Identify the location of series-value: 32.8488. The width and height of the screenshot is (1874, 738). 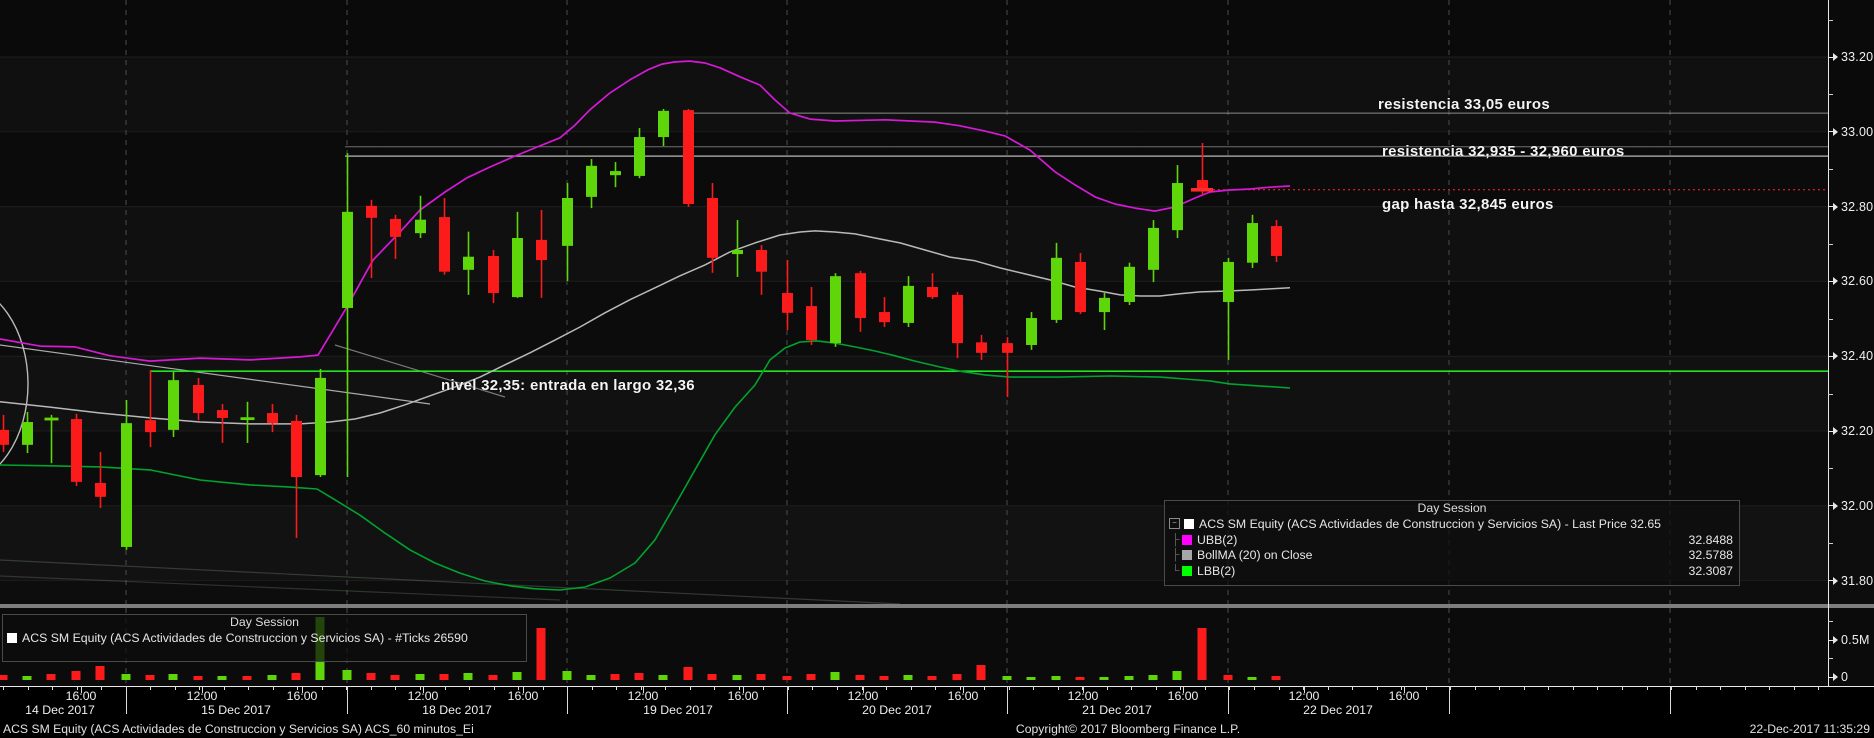
(1710, 539).